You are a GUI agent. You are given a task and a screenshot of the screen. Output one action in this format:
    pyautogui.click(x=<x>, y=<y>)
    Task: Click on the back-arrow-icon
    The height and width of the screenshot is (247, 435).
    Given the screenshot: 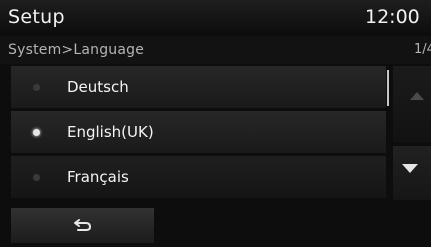 What is the action you would take?
    pyautogui.click(x=83, y=225)
    